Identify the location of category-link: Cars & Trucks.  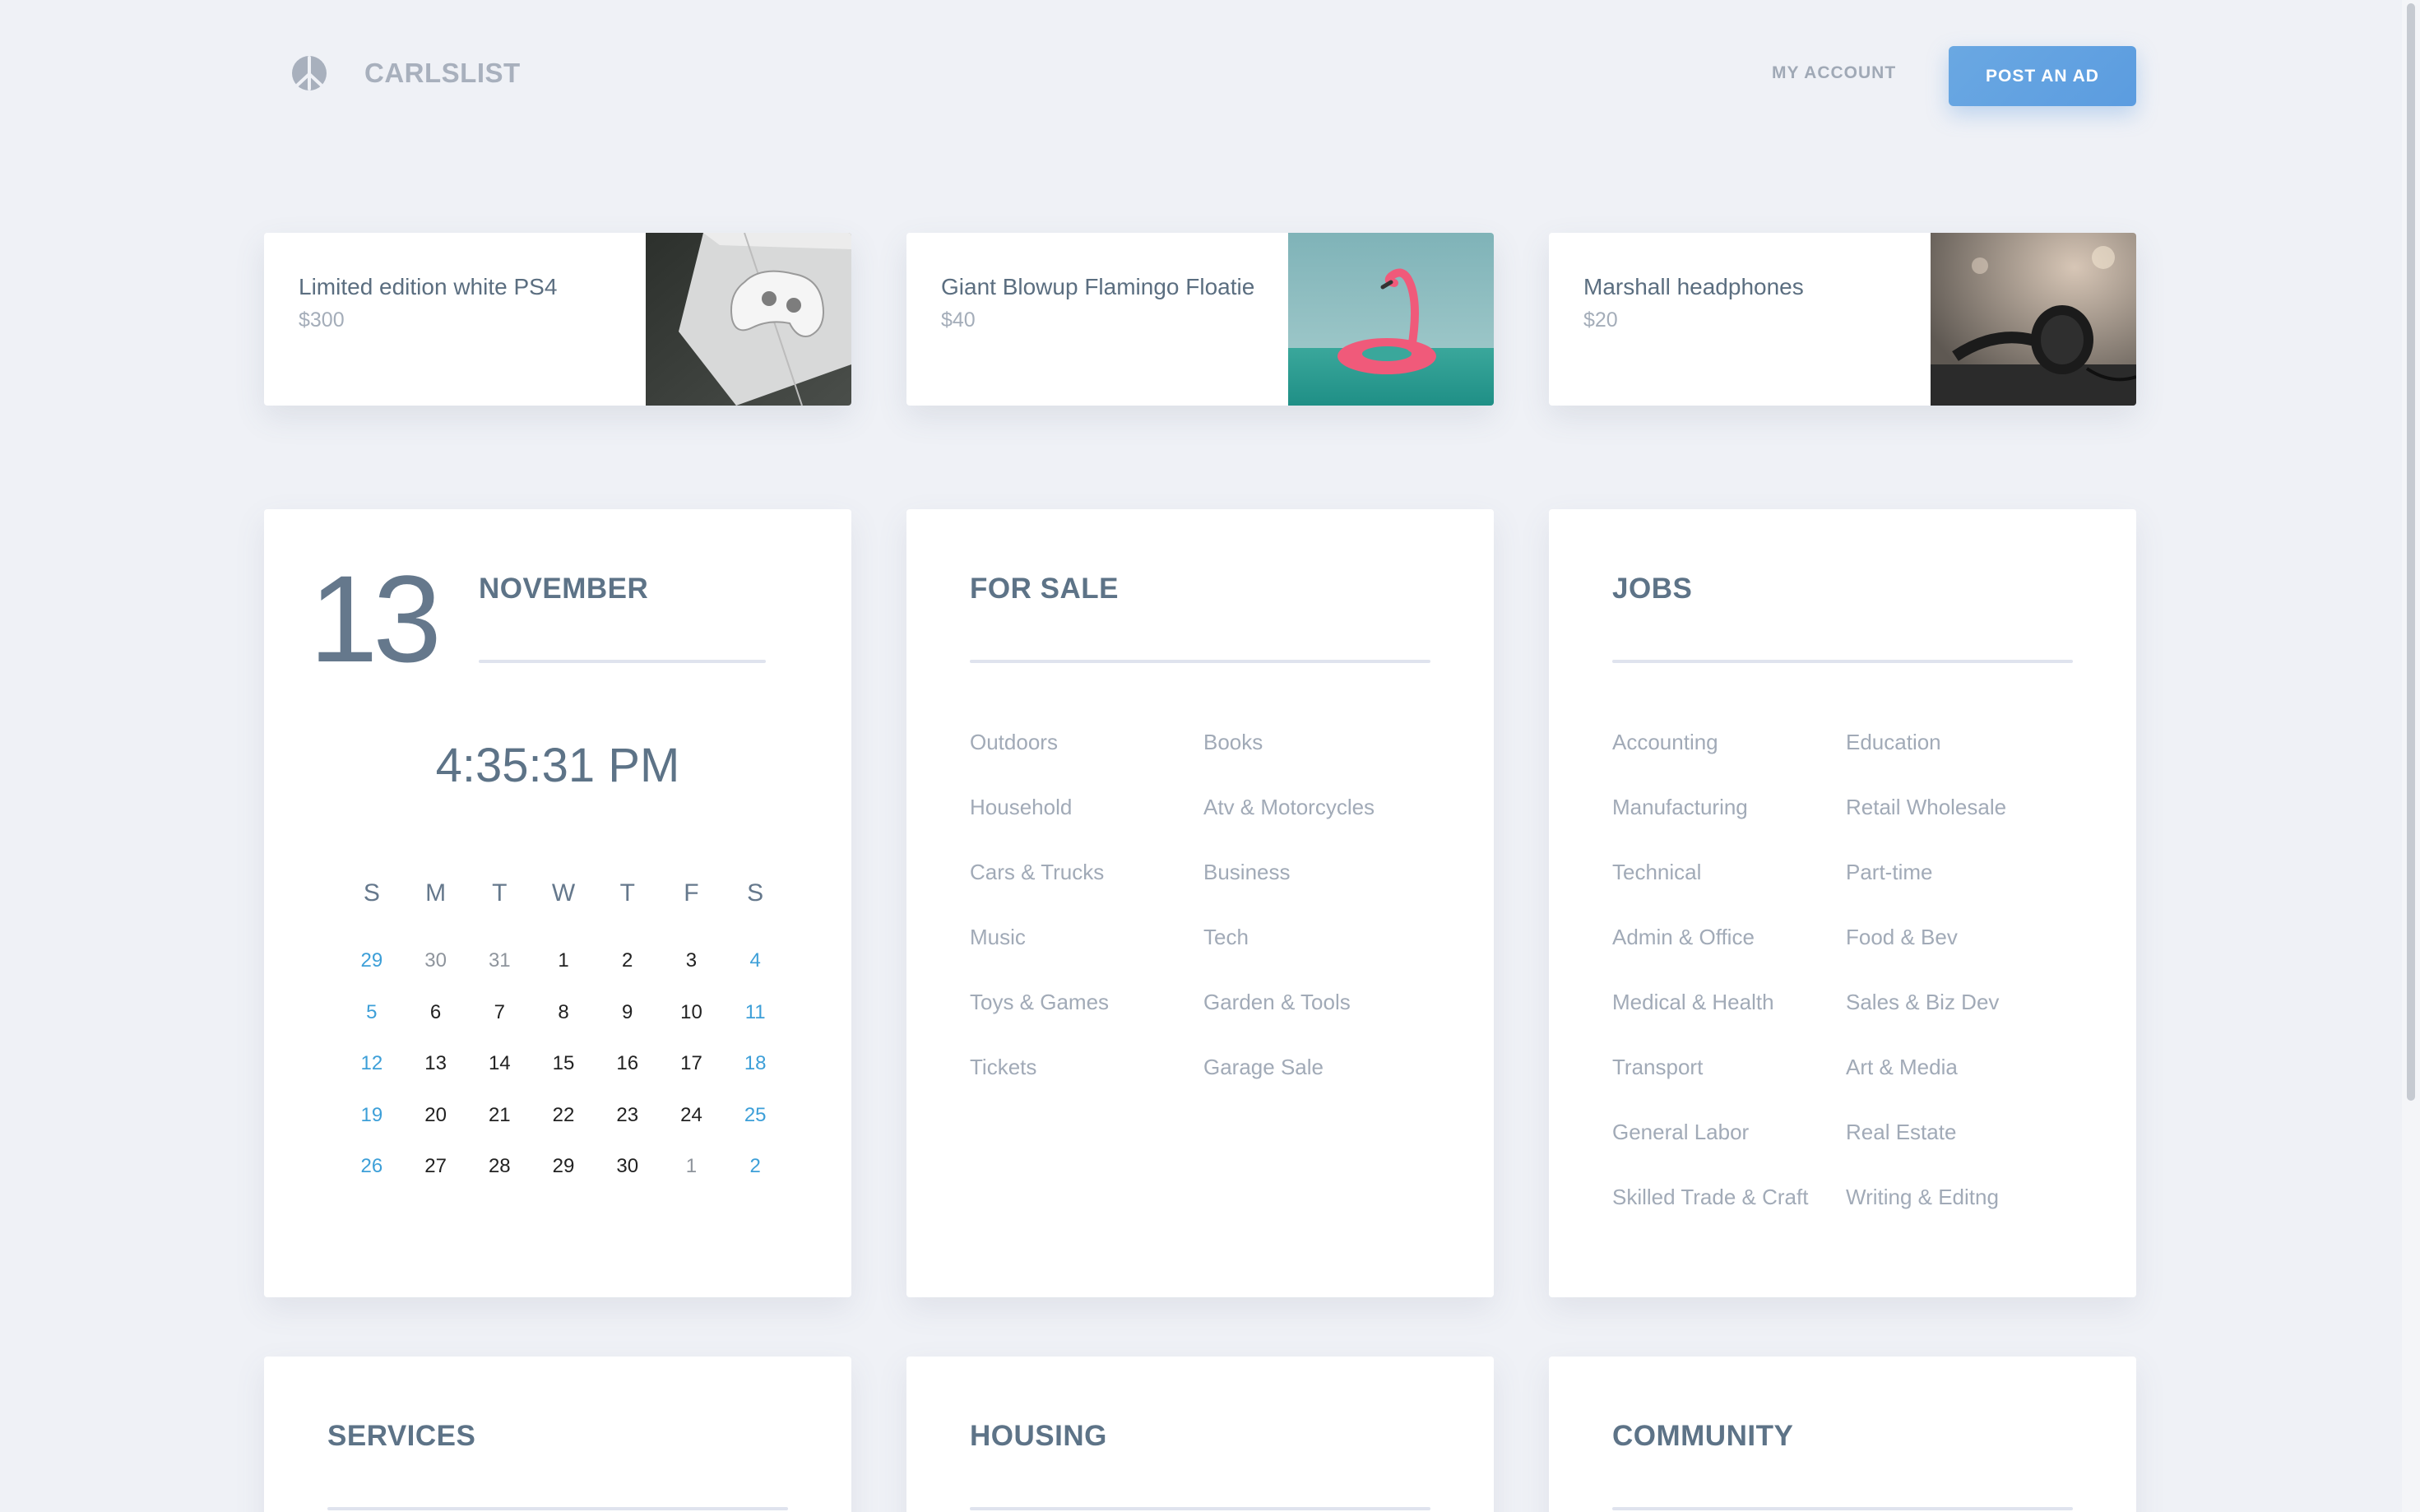
(1085, 890).